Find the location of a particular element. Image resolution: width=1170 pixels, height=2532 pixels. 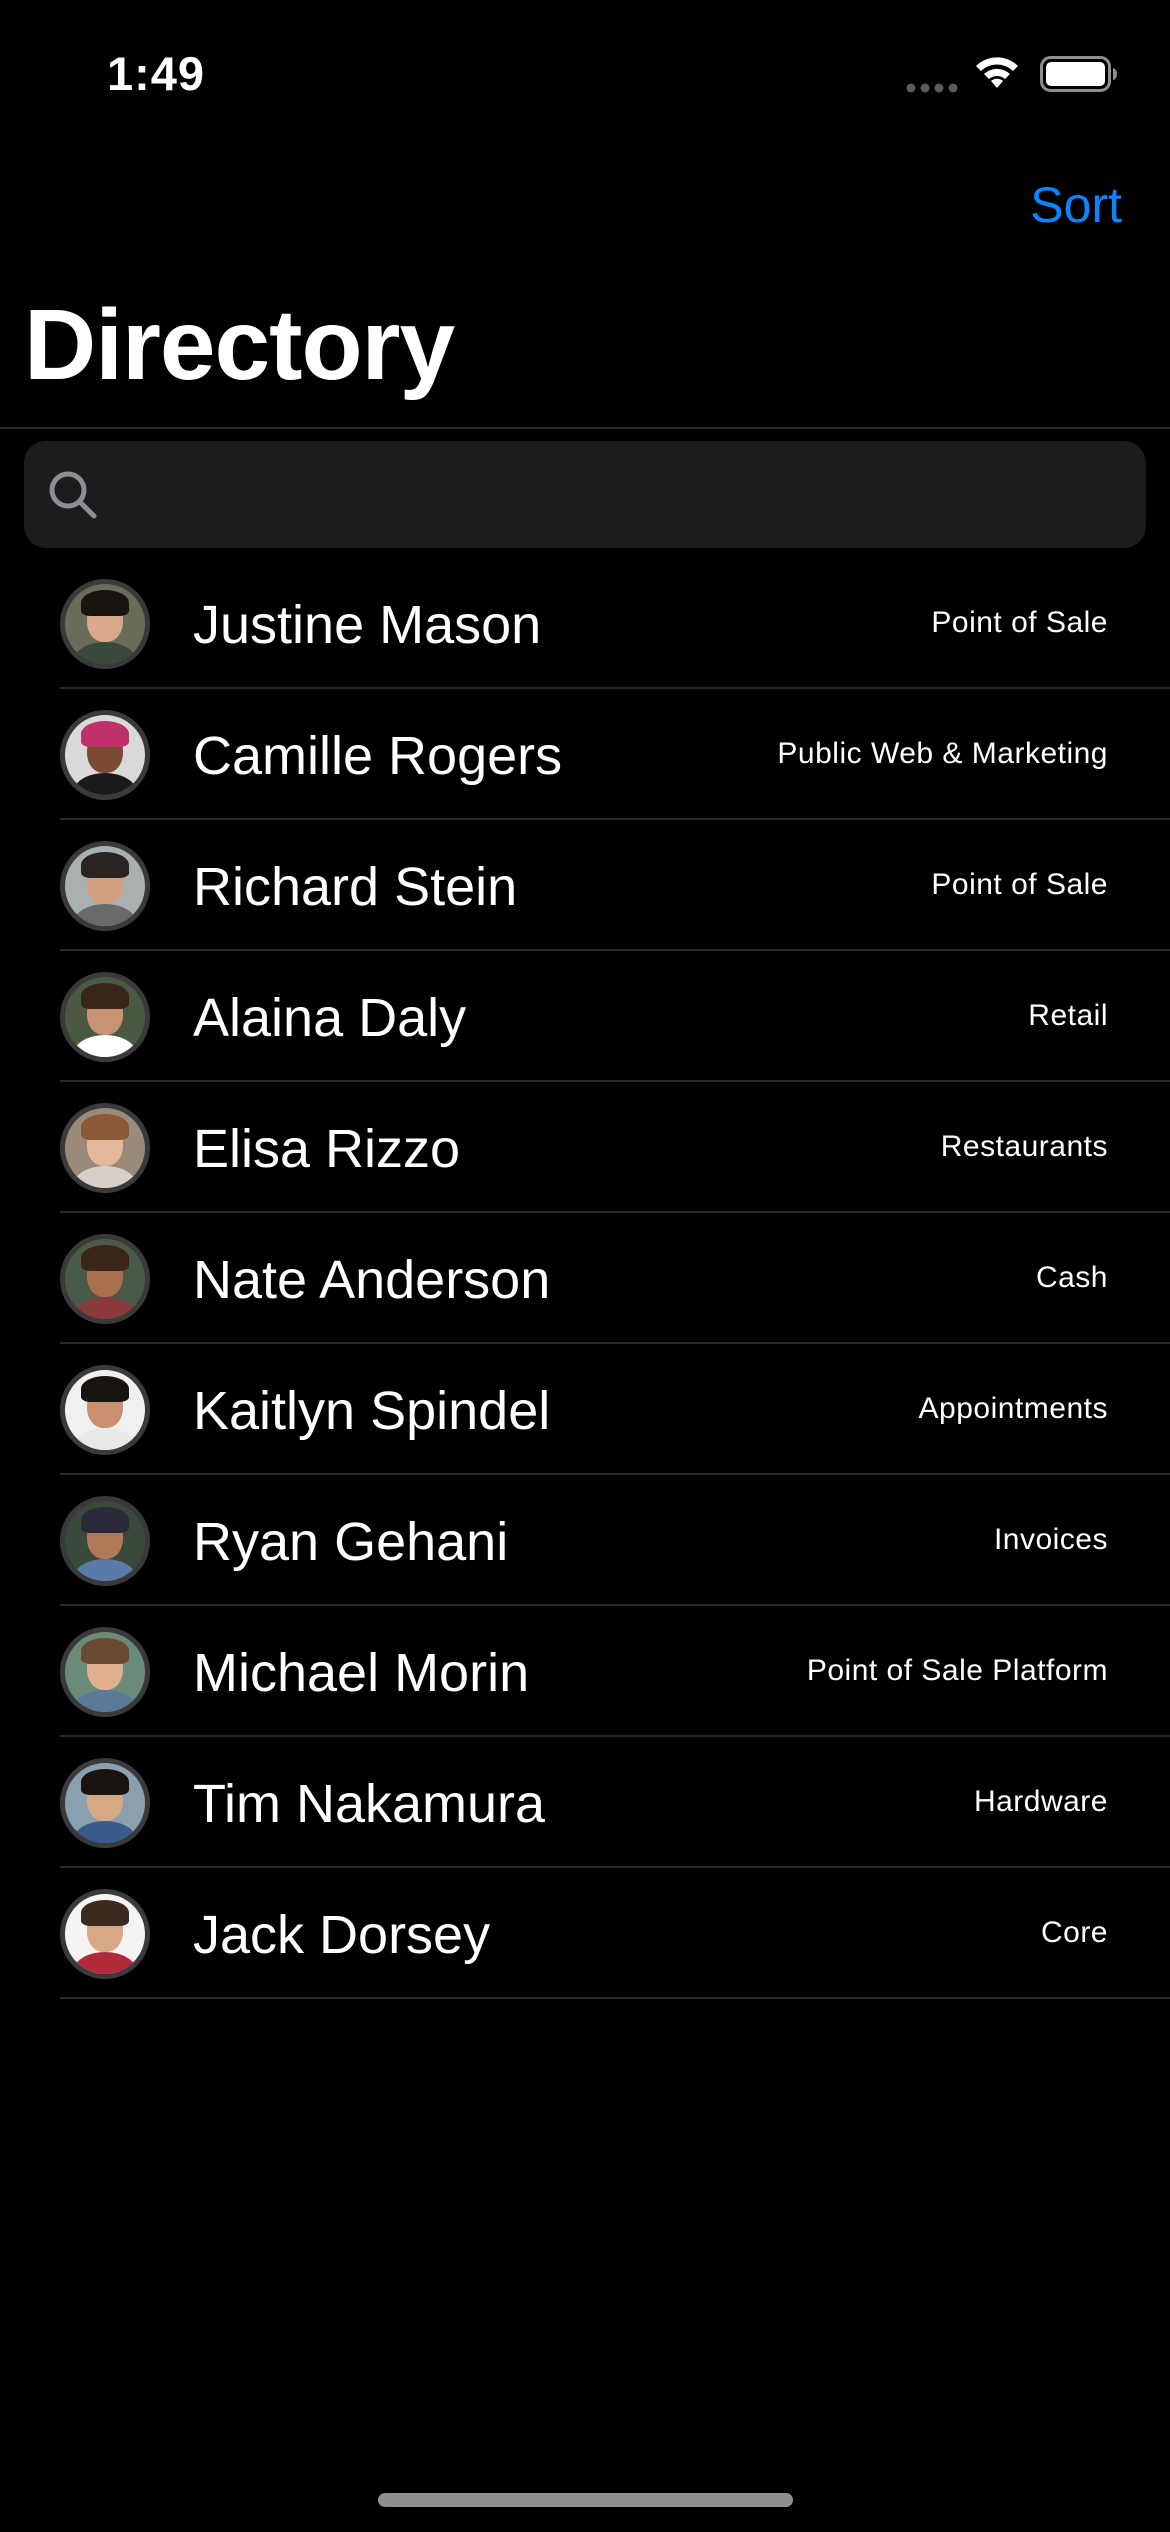

list-item: Richard Stein Point of Sale is located at coordinates (585, 885).